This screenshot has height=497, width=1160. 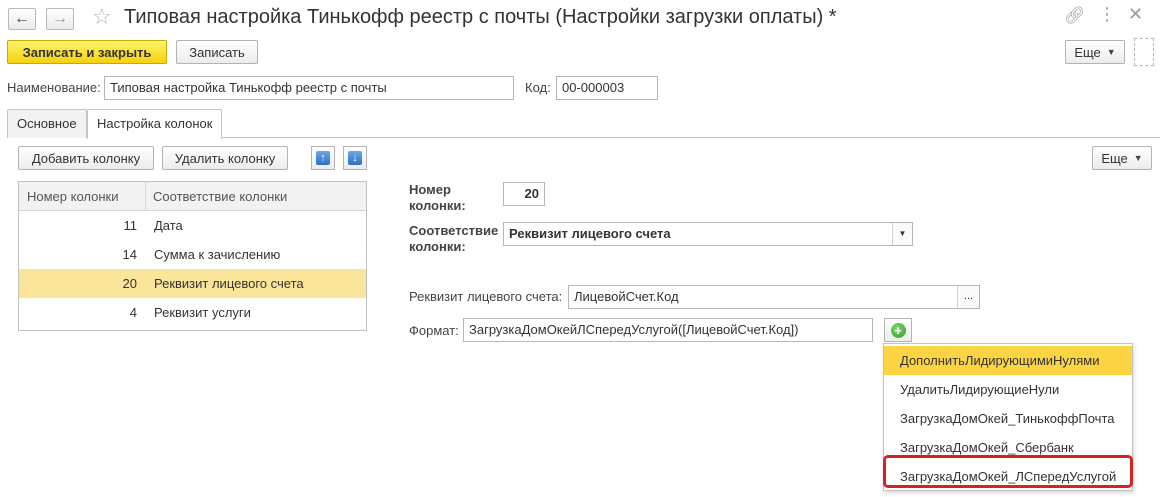 I want to click on code-field: 00-000003, so click(x=607, y=88).